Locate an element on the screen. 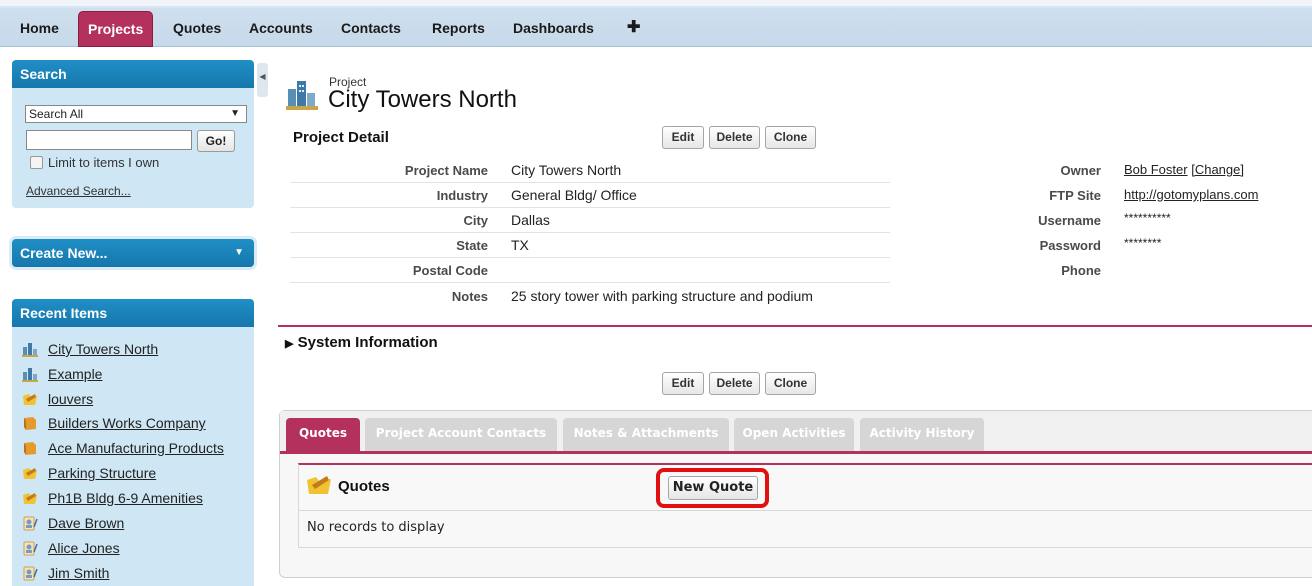  field-label: Owner is located at coordinates (1080, 170).